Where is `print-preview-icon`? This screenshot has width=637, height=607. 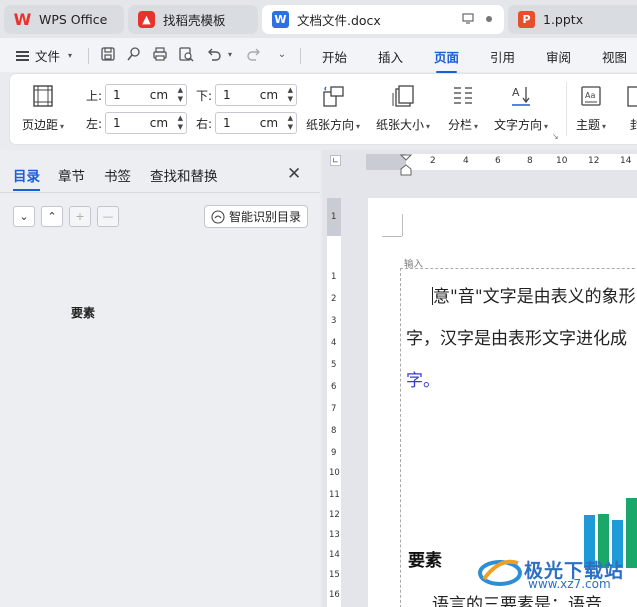
print-preview-icon is located at coordinates (186, 54).